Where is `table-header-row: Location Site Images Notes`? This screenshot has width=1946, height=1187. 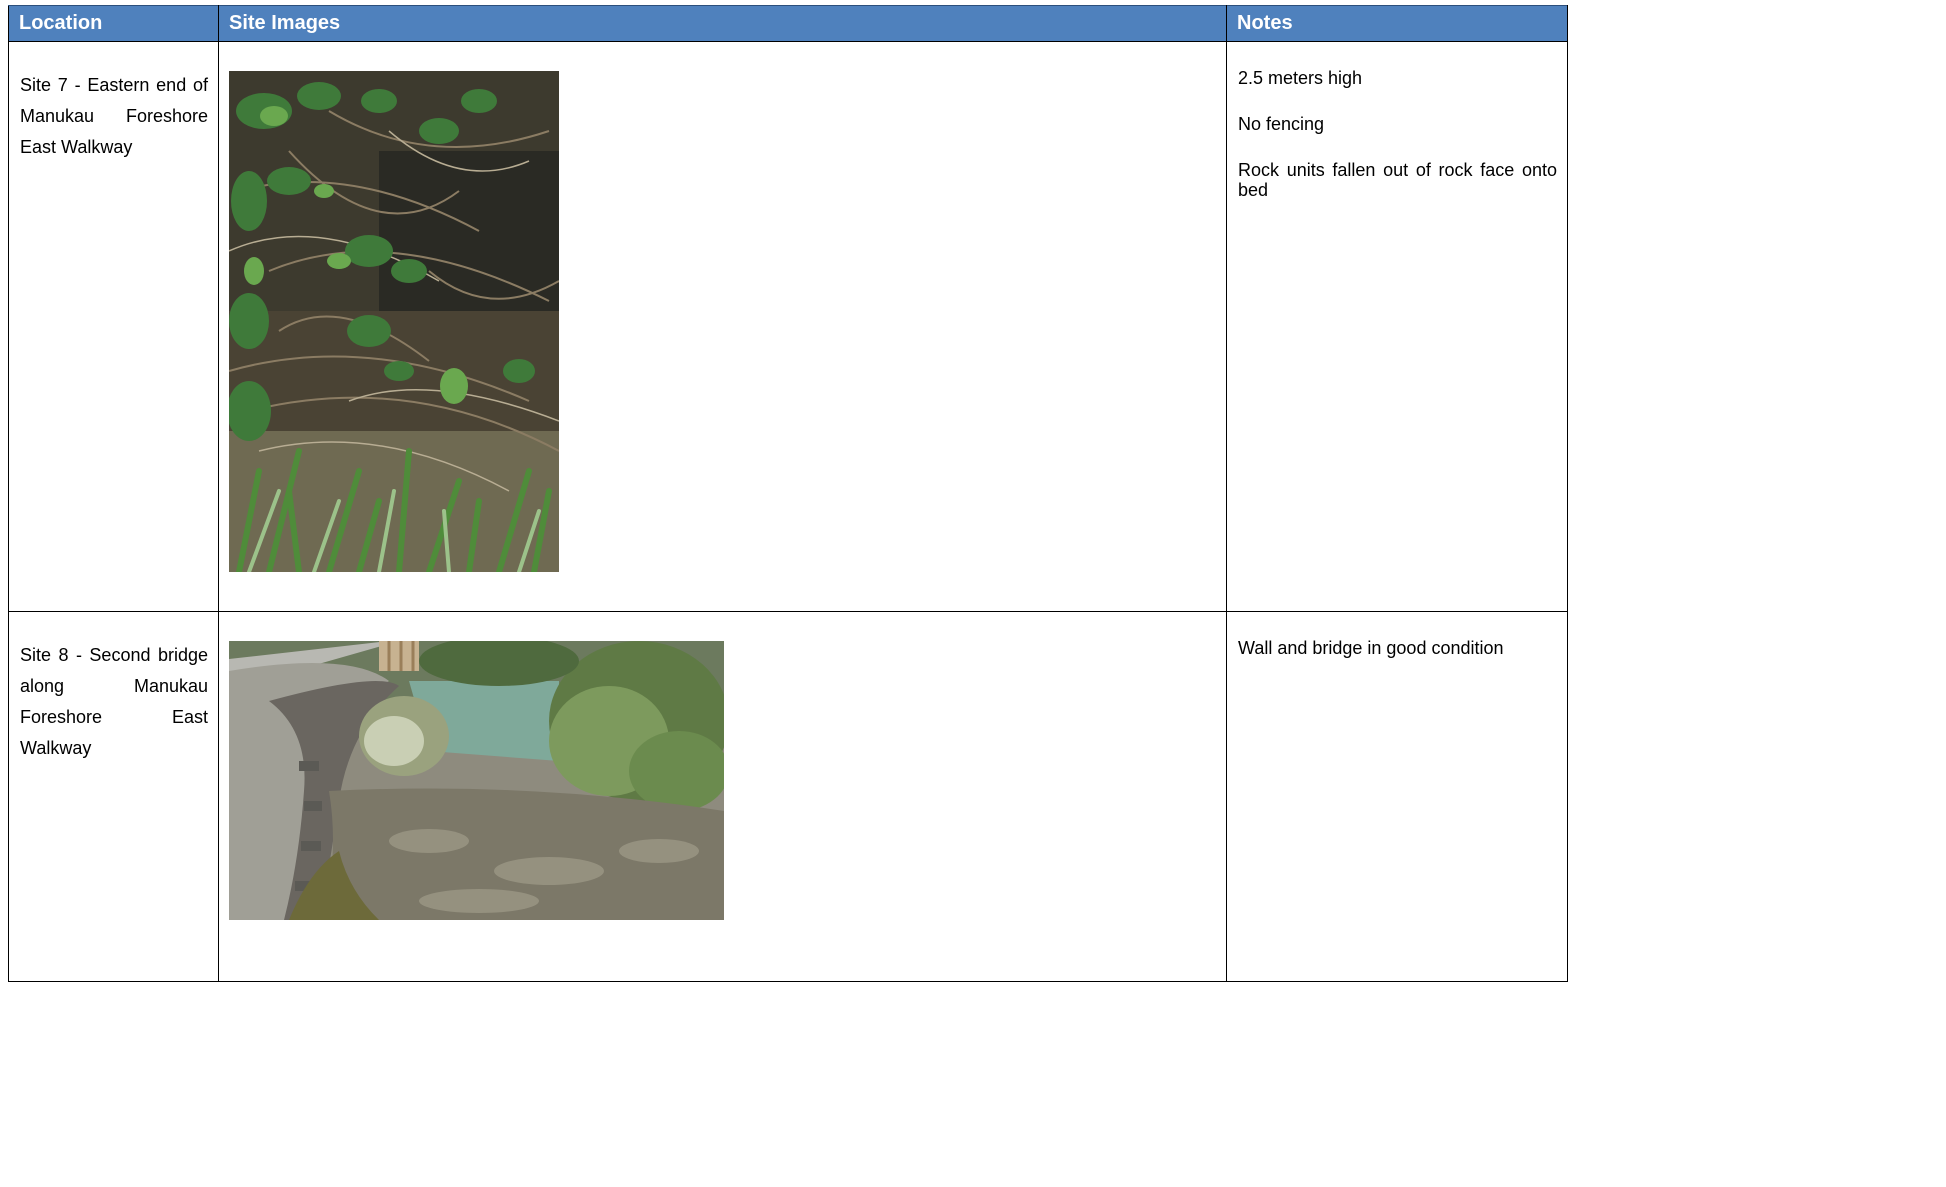 table-header-row: Location Site Images Notes is located at coordinates (788, 23).